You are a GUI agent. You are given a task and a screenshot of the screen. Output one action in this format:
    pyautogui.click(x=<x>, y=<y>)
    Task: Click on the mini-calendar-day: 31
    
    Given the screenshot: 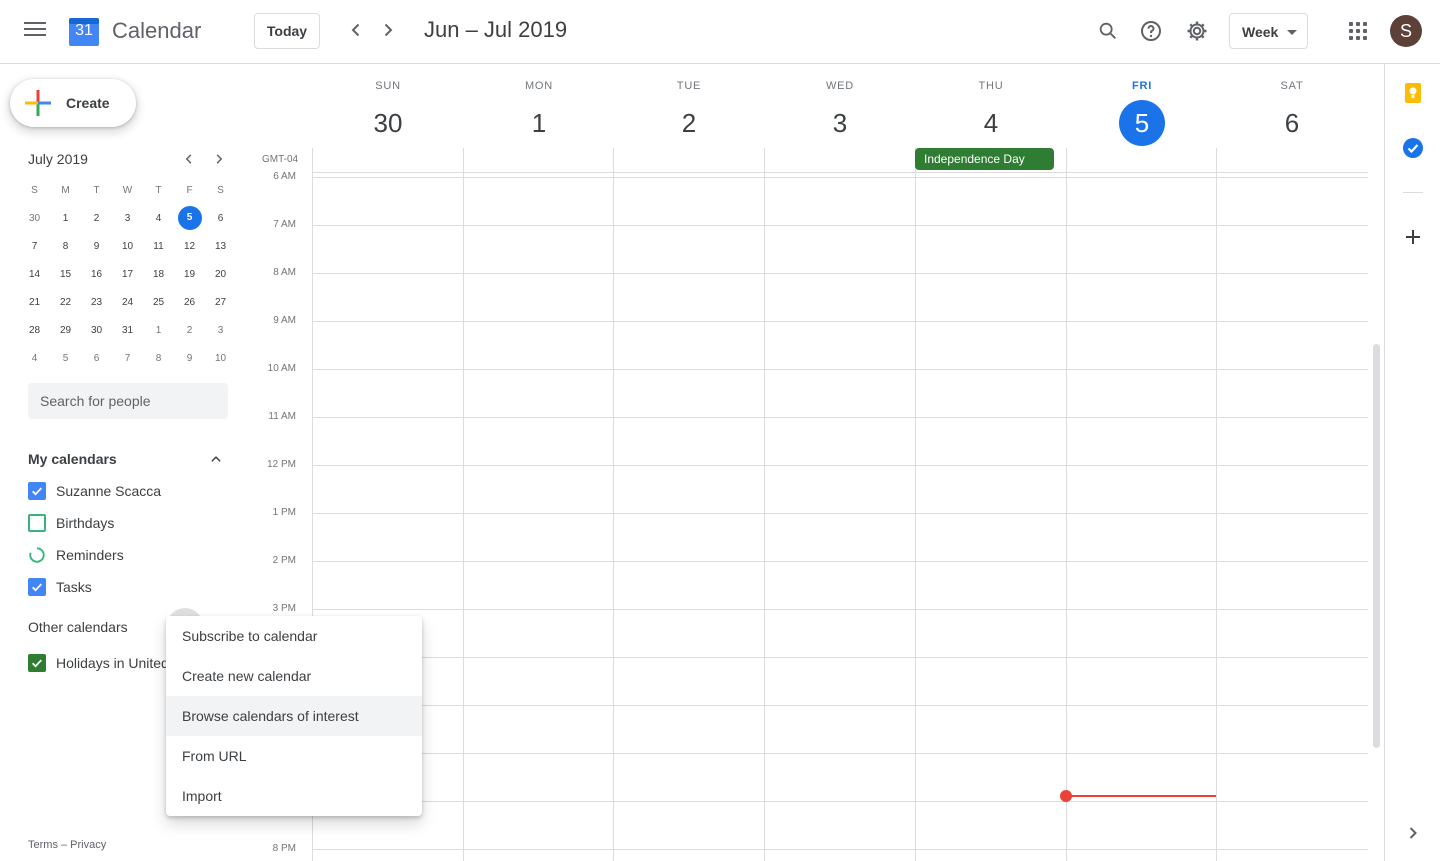 What is the action you would take?
    pyautogui.click(x=127, y=330)
    